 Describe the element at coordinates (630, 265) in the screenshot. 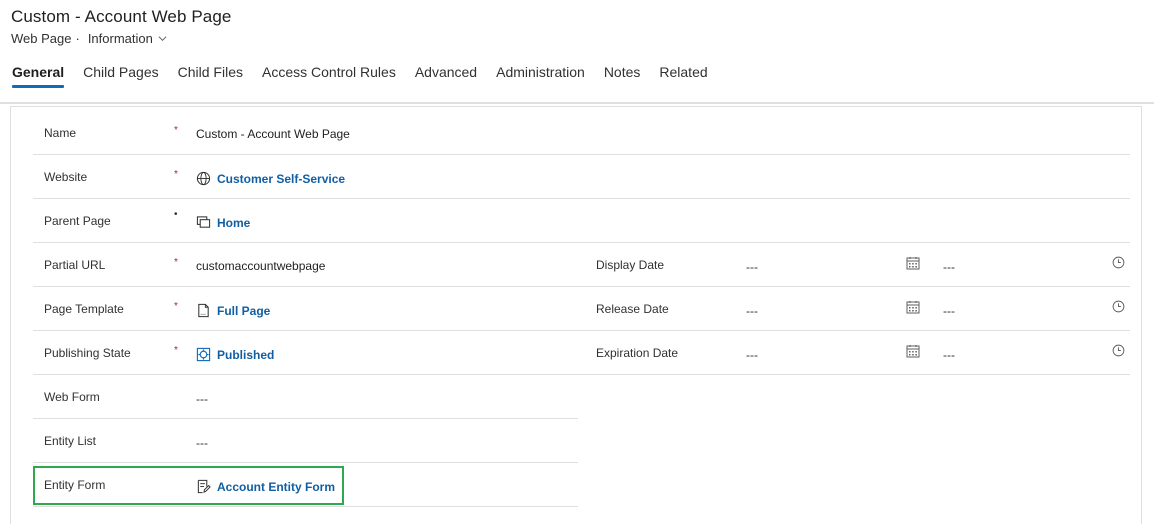

I see `display-date-label: Display Date` at that location.